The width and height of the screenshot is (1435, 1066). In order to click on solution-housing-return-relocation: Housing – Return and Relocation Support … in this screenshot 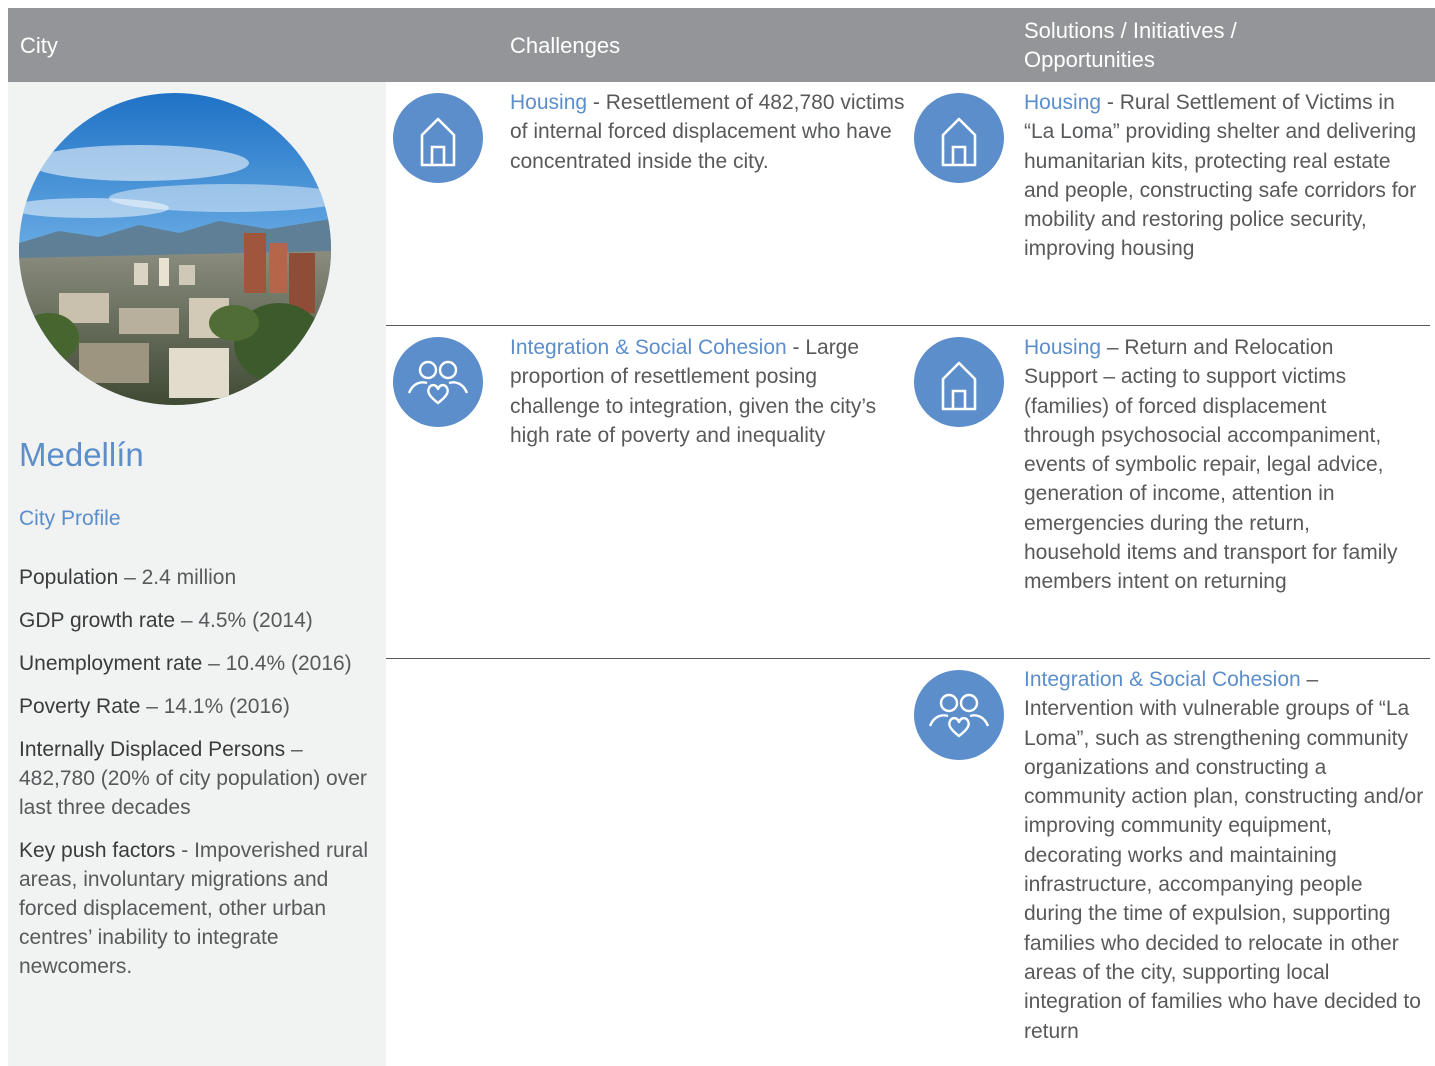, I will do `click(1211, 465)`.